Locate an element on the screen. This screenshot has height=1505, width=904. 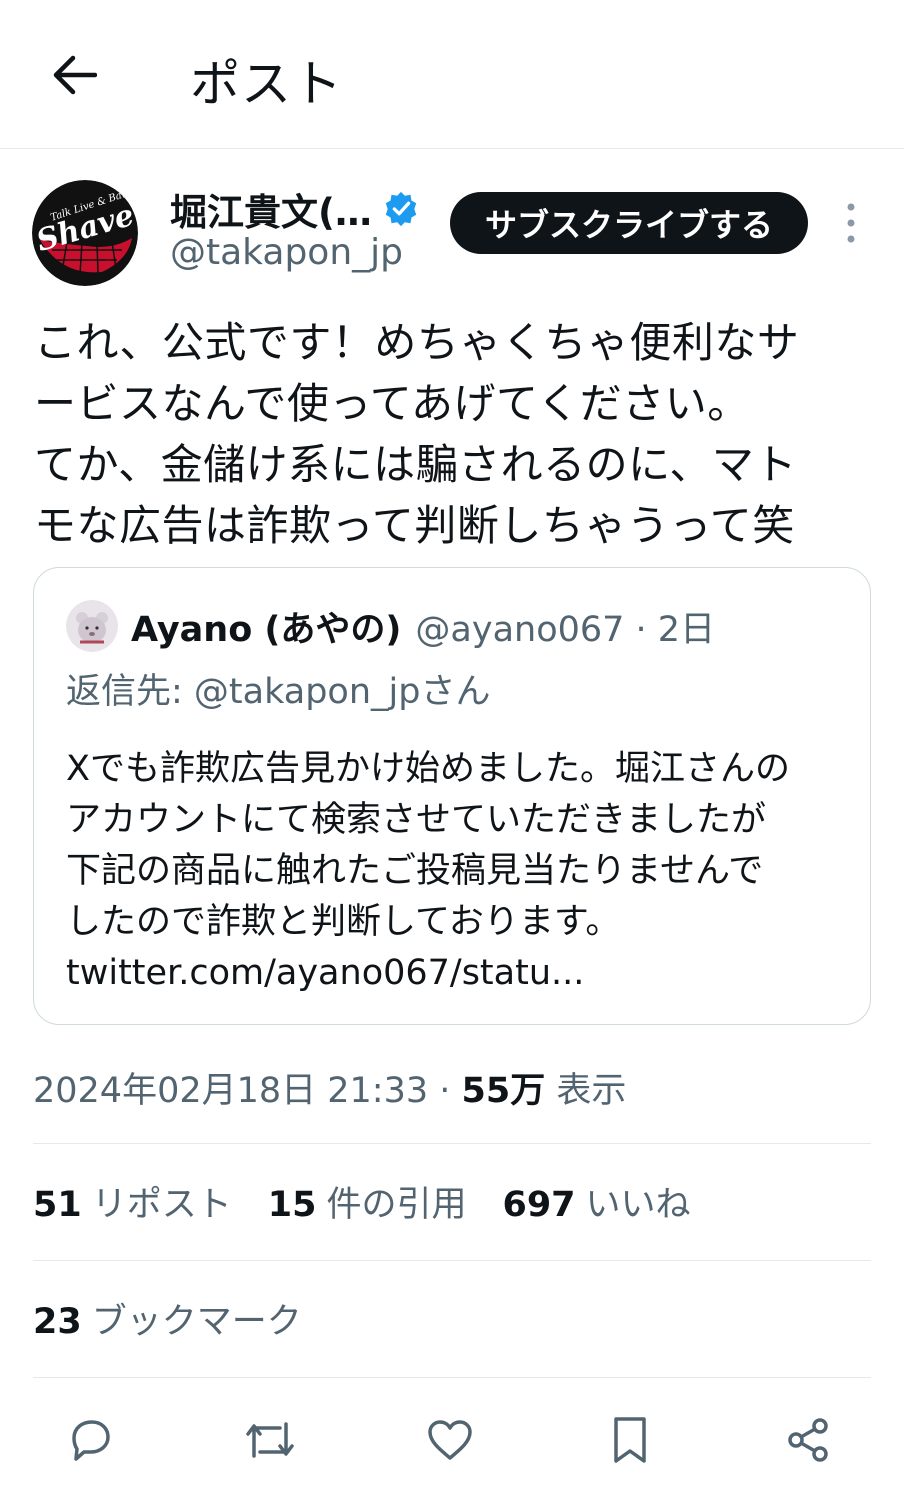
page-title: ポスト is located at coordinates (266, 84).